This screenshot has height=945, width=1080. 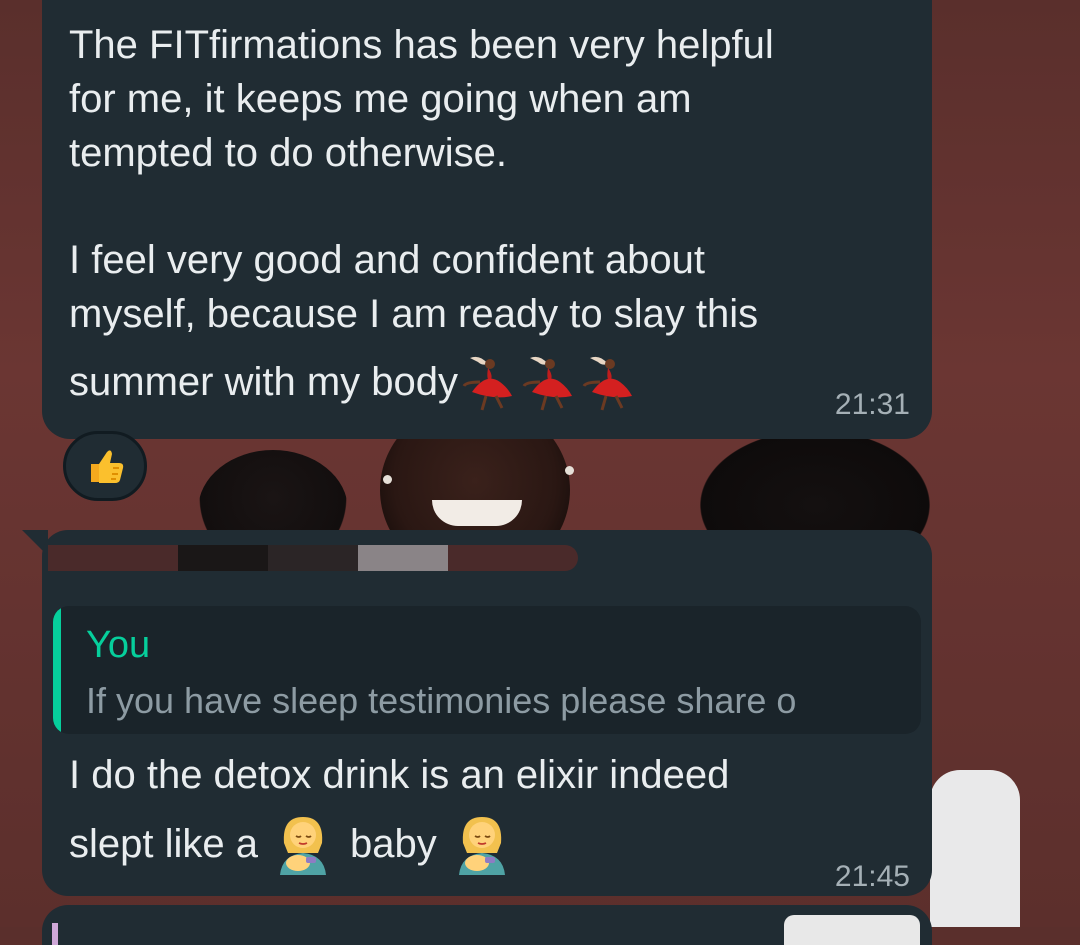 What do you see at coordinates (872, 404) in the screenshot?
I see `message-timestamp: 21:31` at bounding box center [872, 404].